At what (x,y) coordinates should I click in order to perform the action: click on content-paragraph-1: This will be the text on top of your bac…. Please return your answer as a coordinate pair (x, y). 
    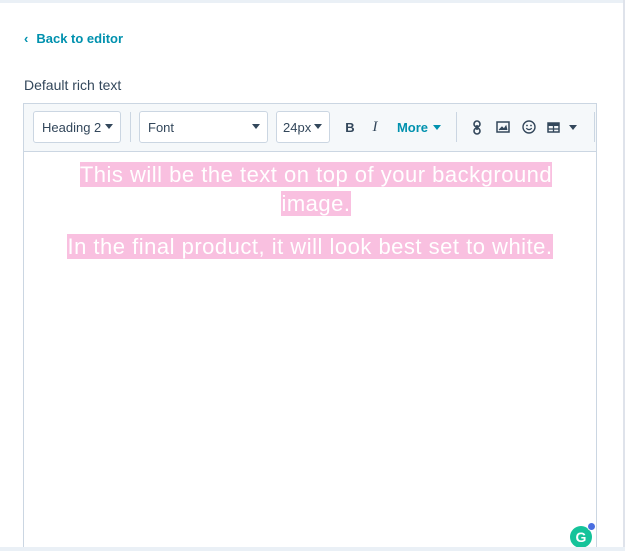
    Looking at the image, I should click on (316, 189).